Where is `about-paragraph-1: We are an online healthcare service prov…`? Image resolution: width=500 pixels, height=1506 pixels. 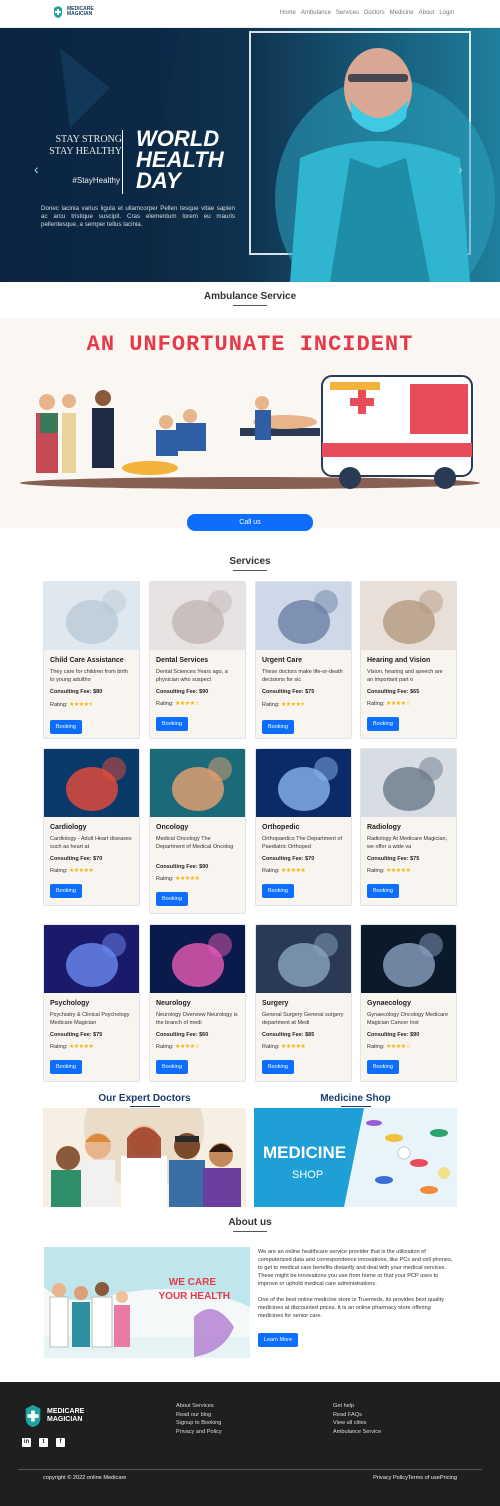 about-paragraph-1: We are an online healthcare service prov… is located at coordinates (355, 1268).